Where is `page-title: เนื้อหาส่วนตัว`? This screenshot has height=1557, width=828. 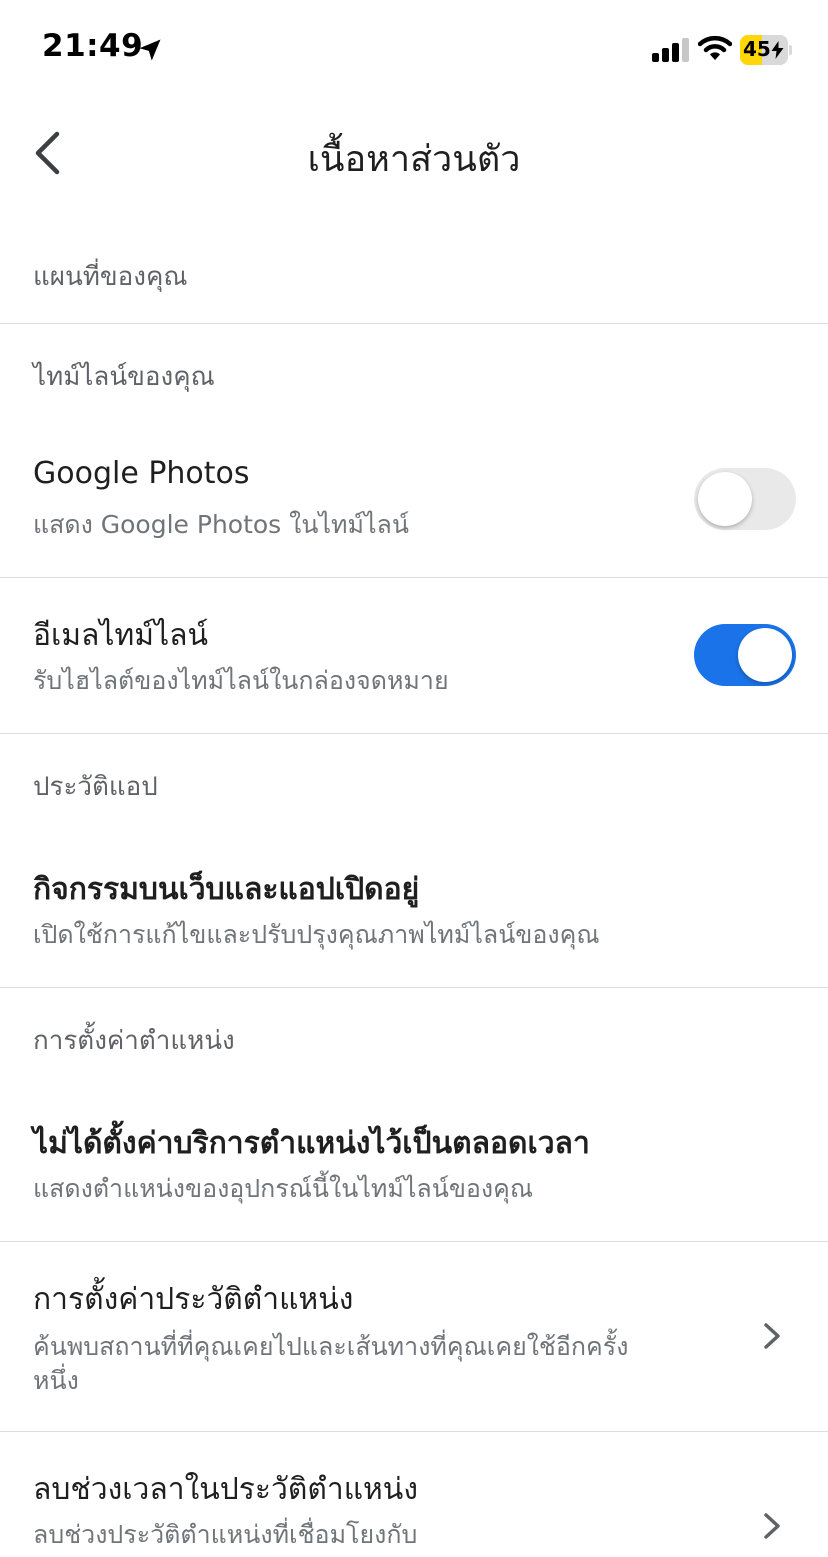 page-title: เนื้อหาส่วนตัว is located at coordinates (414, 159).